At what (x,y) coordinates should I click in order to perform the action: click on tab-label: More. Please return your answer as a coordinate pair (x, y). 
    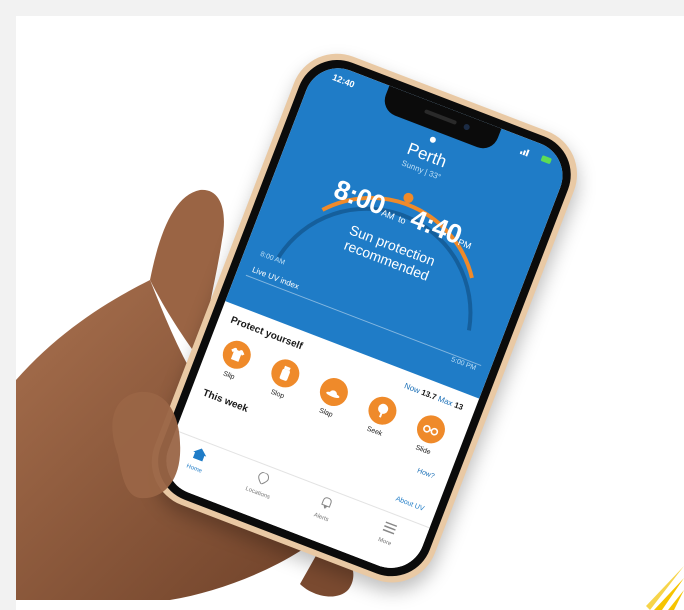
    Looking at the image, I should click on (384, 542).